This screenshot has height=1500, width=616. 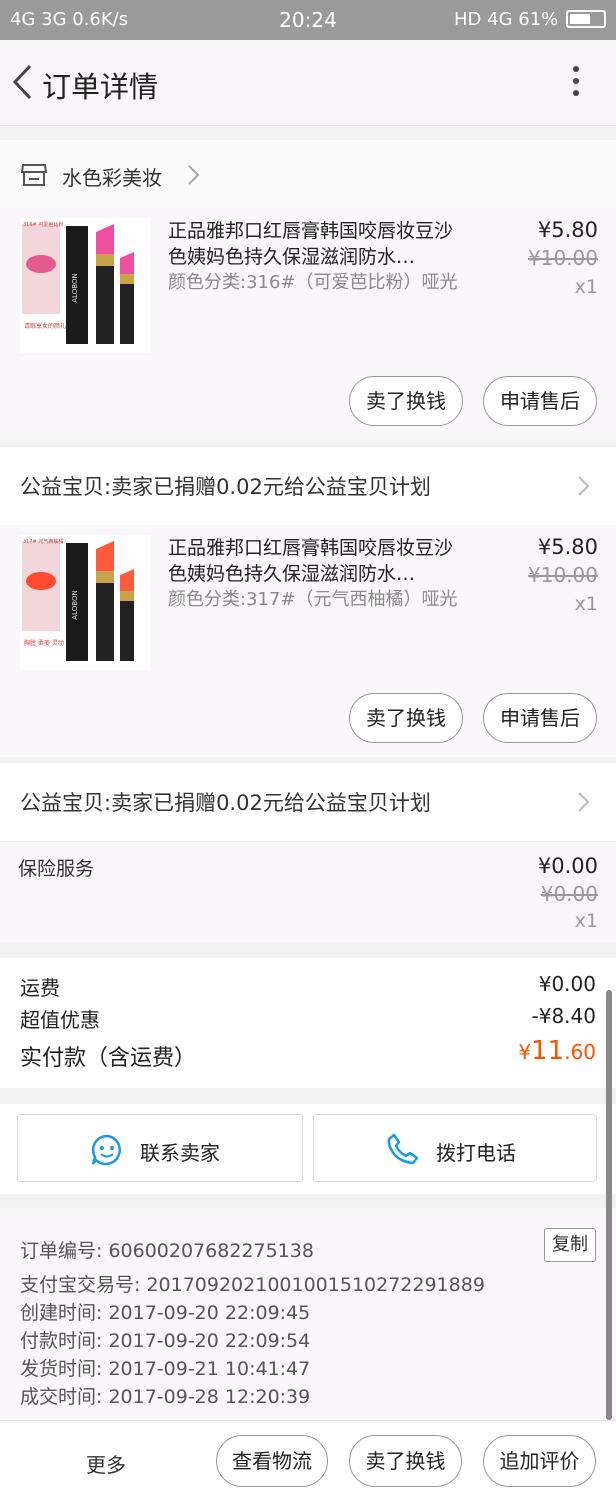 I want to click on page-title: 订单详情, so click(x=100, y=87).